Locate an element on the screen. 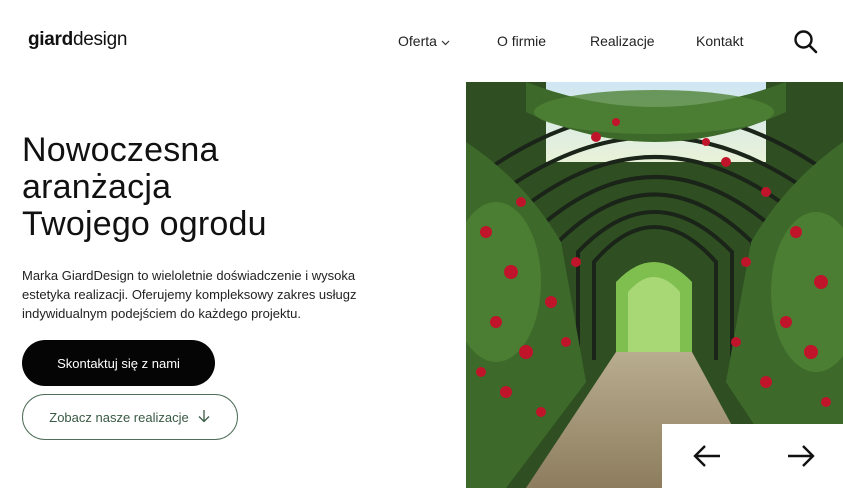 This screenshot has width=843, height=488. nav-item-o-firmie: O firmie is located at coordinates (521, 41).